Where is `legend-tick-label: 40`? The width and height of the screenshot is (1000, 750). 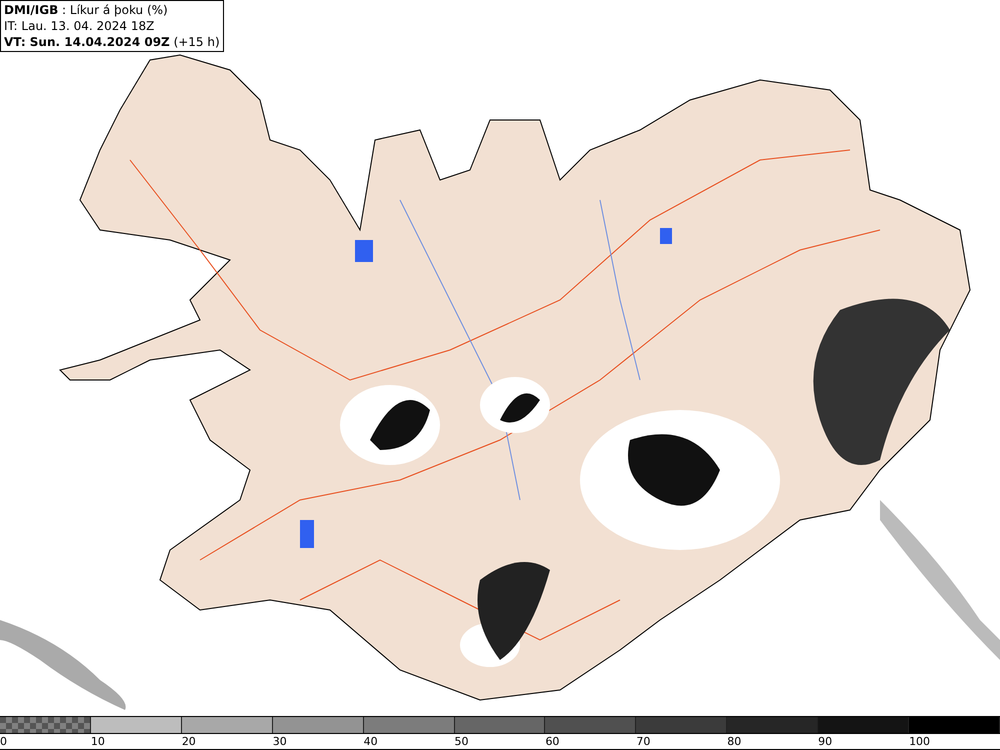 legend-tick-label: 40 is located at coordinates (371, 741).